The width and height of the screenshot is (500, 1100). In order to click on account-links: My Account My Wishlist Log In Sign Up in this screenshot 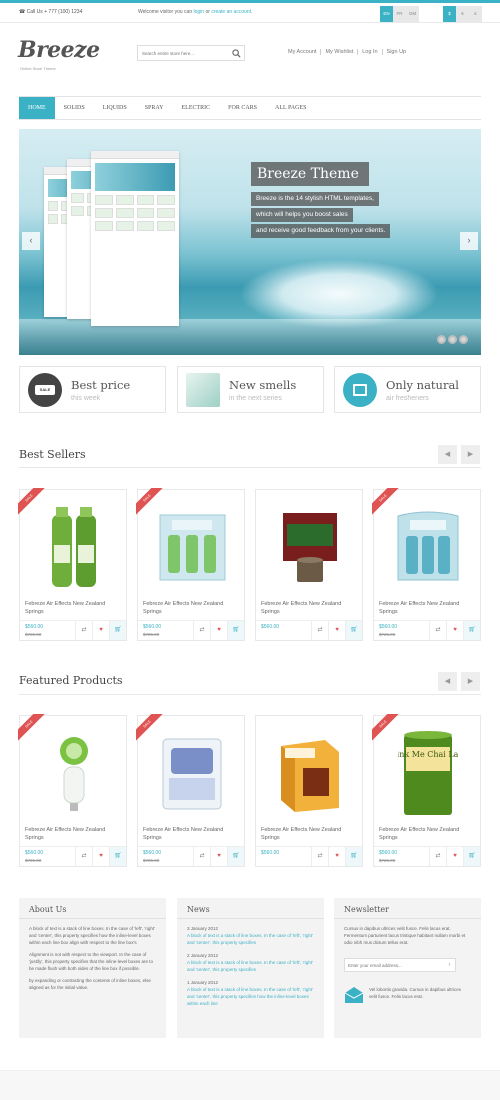, I will do `click(349, 52)`.